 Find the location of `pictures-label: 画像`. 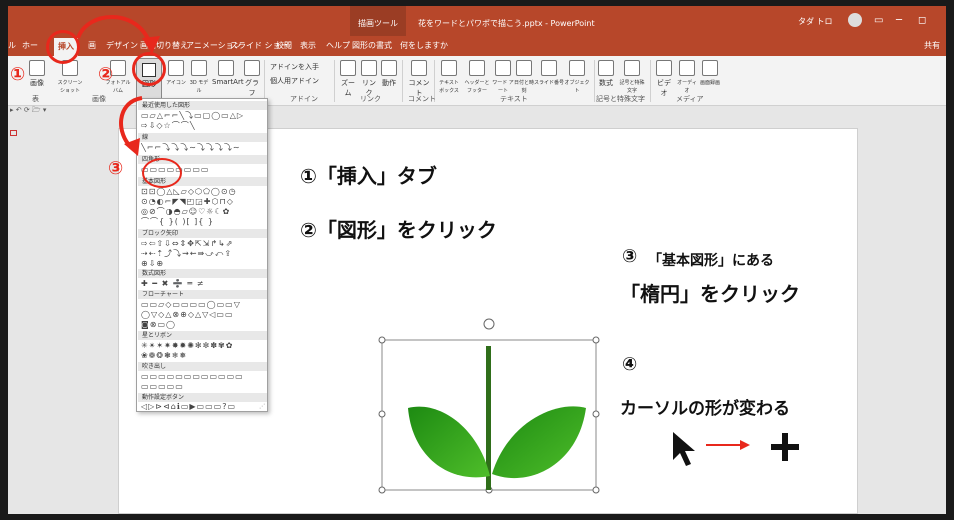

pictures-label: 画像 is located at coordinates (37, 83).